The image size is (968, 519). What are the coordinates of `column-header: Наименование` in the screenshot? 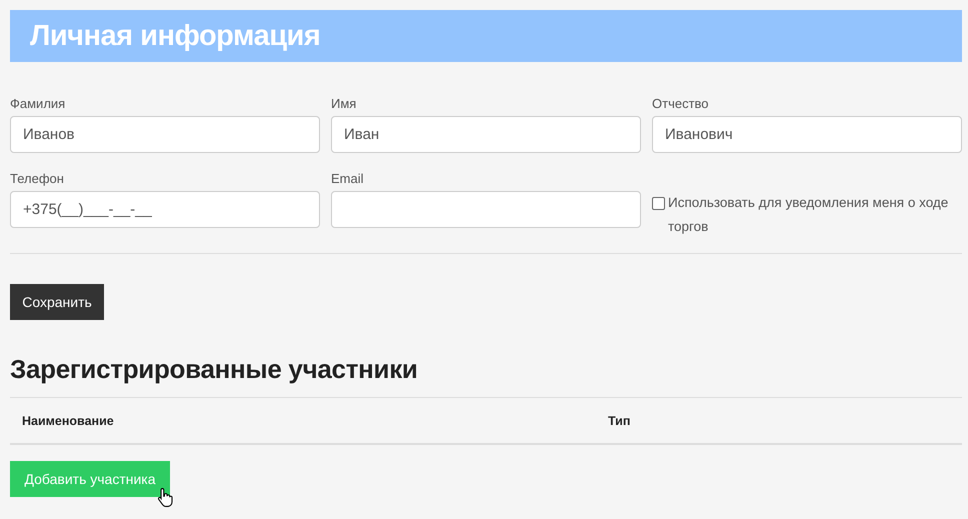 It's located at (68, 421).